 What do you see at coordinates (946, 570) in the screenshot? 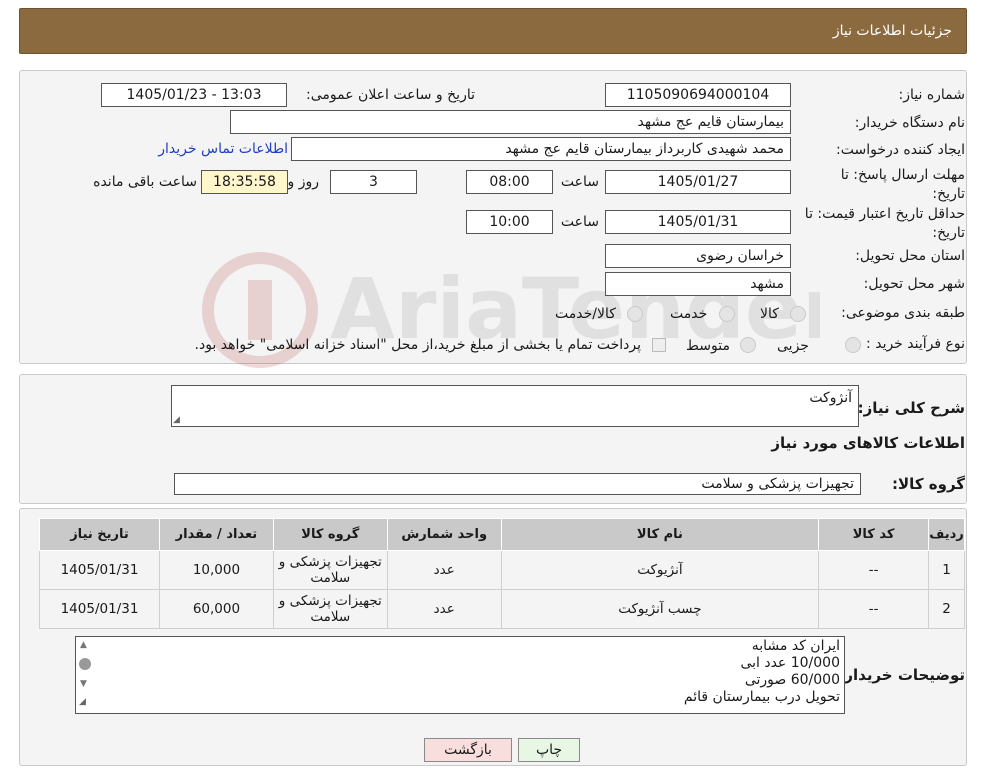
I see `cell-row: 1` at bounding box center [946, 570].